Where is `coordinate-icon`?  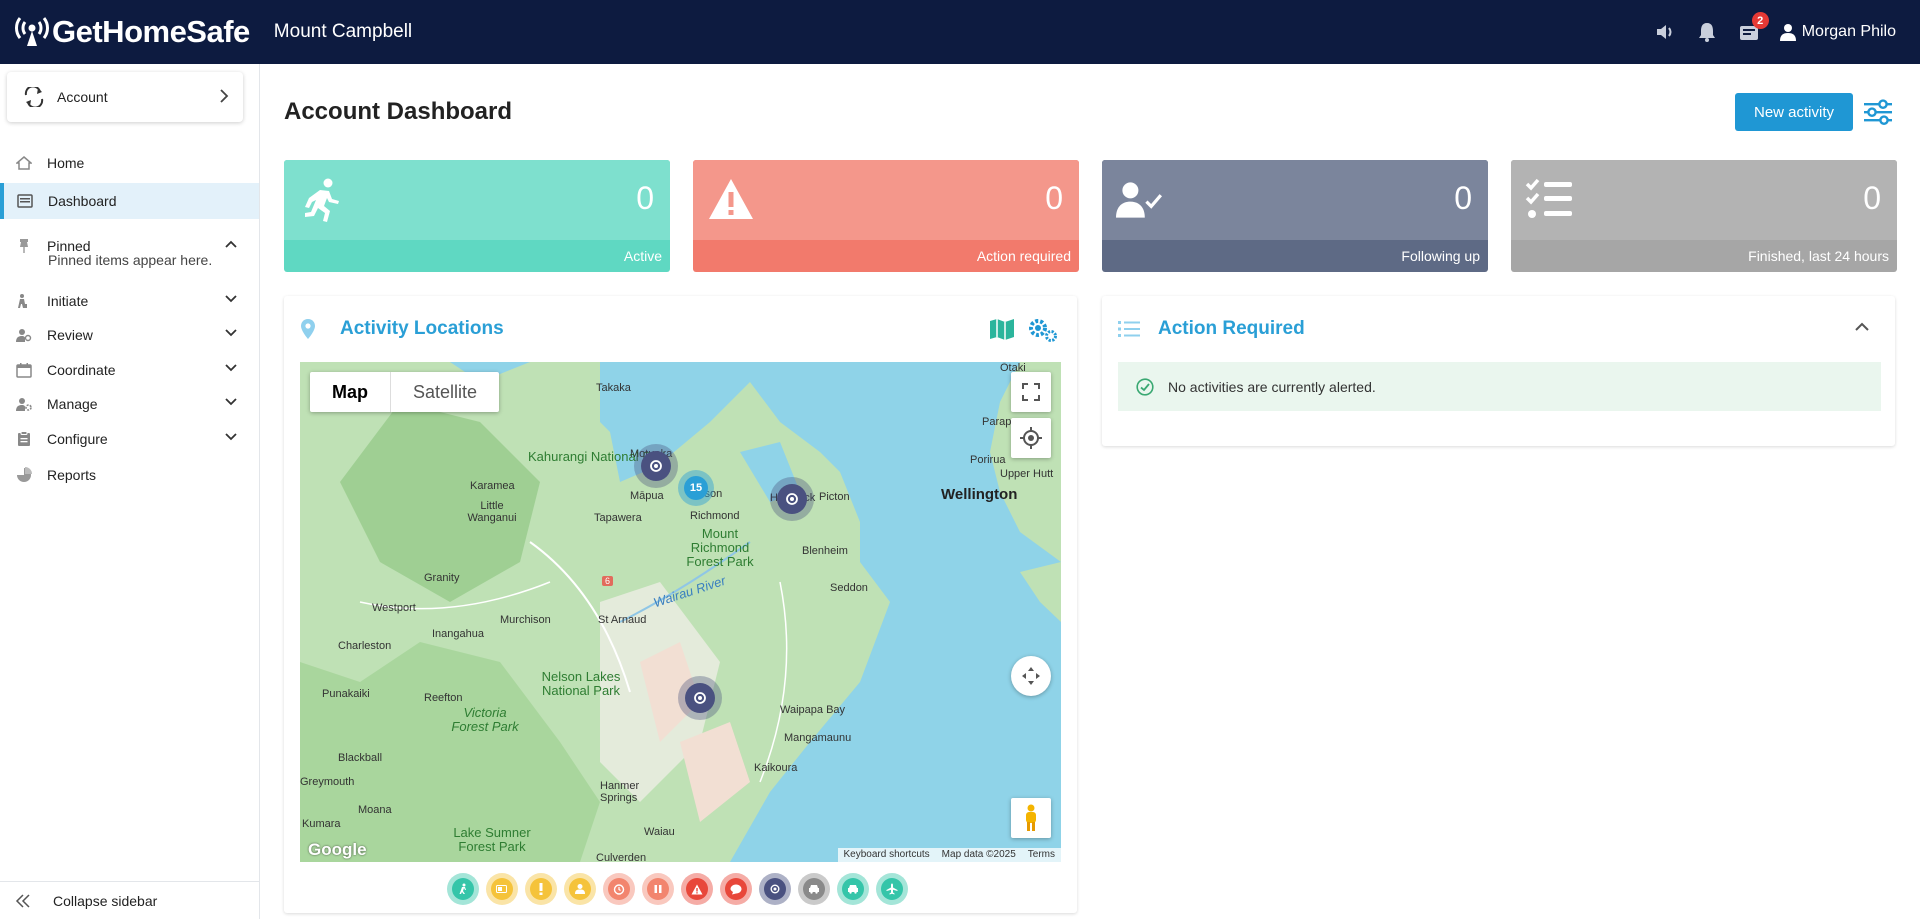 coordinate-icon is located at coordinates (24, 370).